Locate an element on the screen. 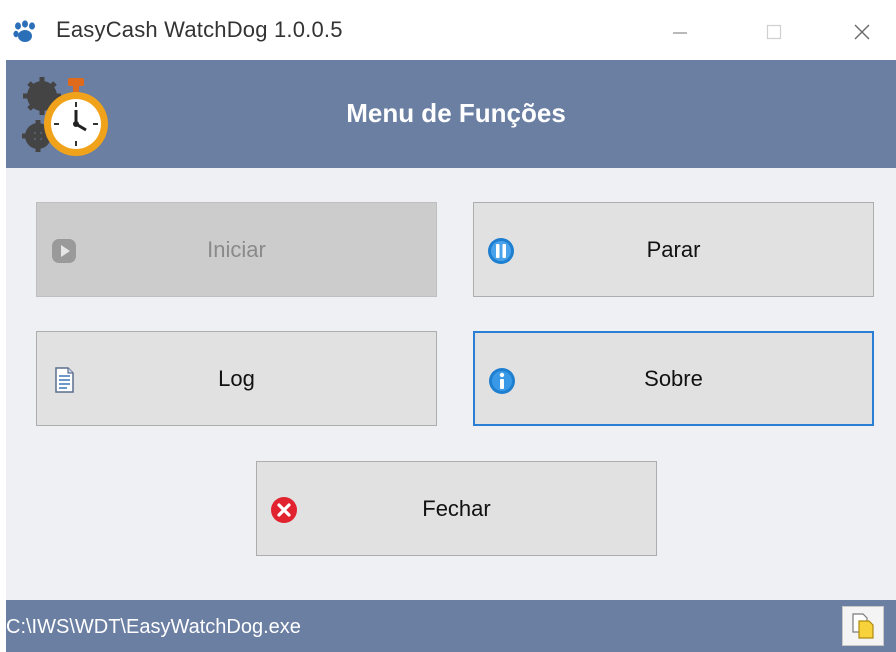 The width and height of the screenshot is (896, 652). page-title: Menu de Funções is located at coordinates (456, 113).